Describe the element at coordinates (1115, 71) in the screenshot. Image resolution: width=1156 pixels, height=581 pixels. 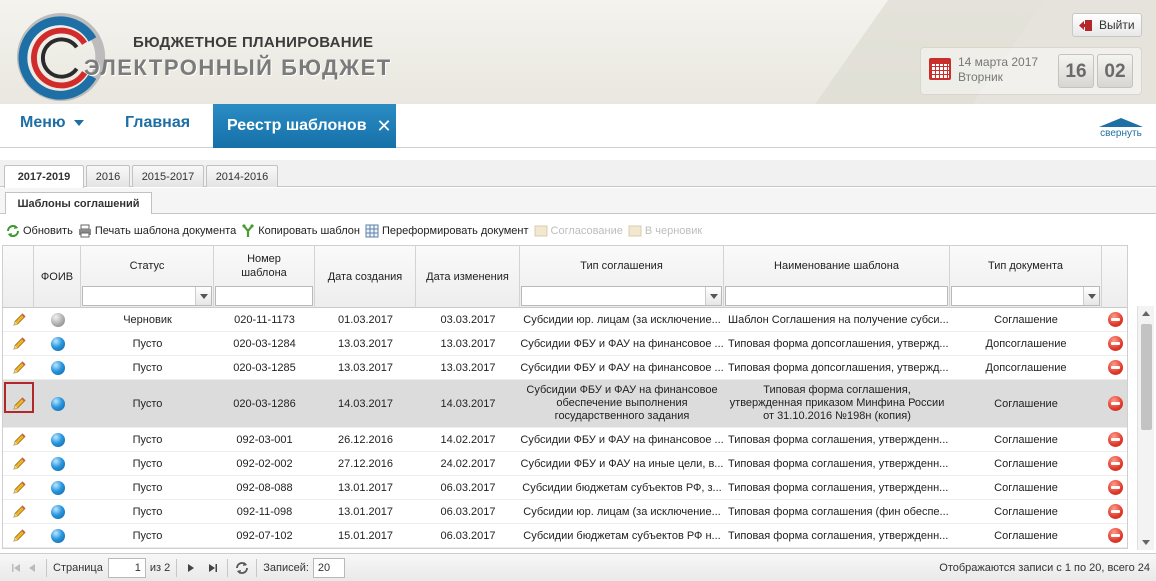
I see `clock-minutes: 02` at that location.